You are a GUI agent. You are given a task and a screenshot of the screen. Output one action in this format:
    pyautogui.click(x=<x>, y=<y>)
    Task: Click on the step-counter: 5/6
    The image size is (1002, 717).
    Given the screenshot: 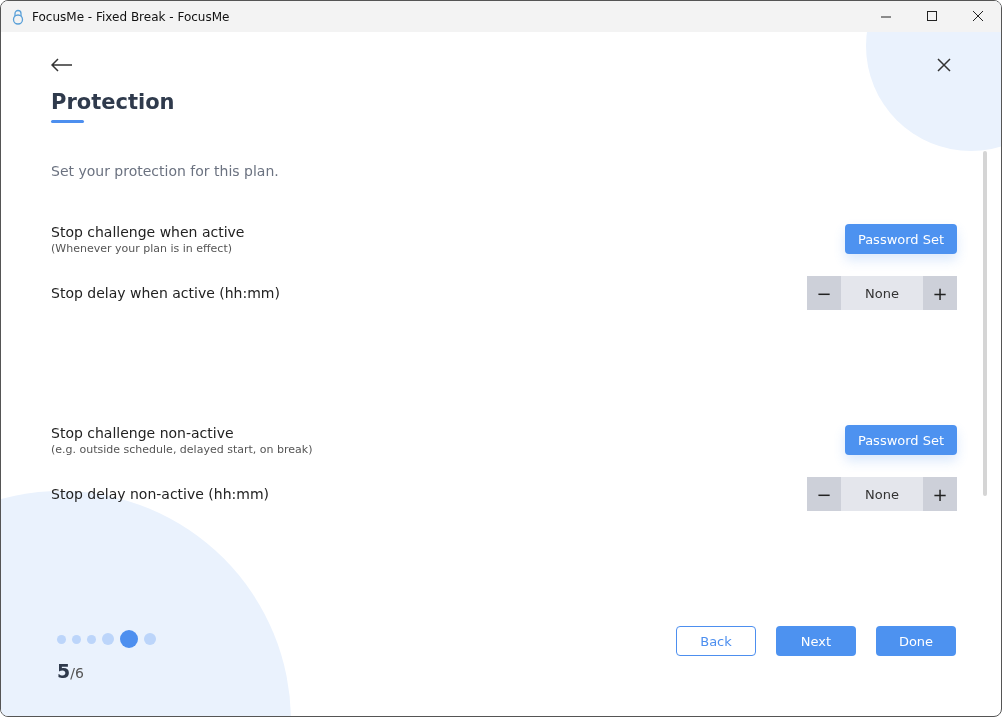 What is the action you would take?
    pyautogui.click(x=71, y=671)
    